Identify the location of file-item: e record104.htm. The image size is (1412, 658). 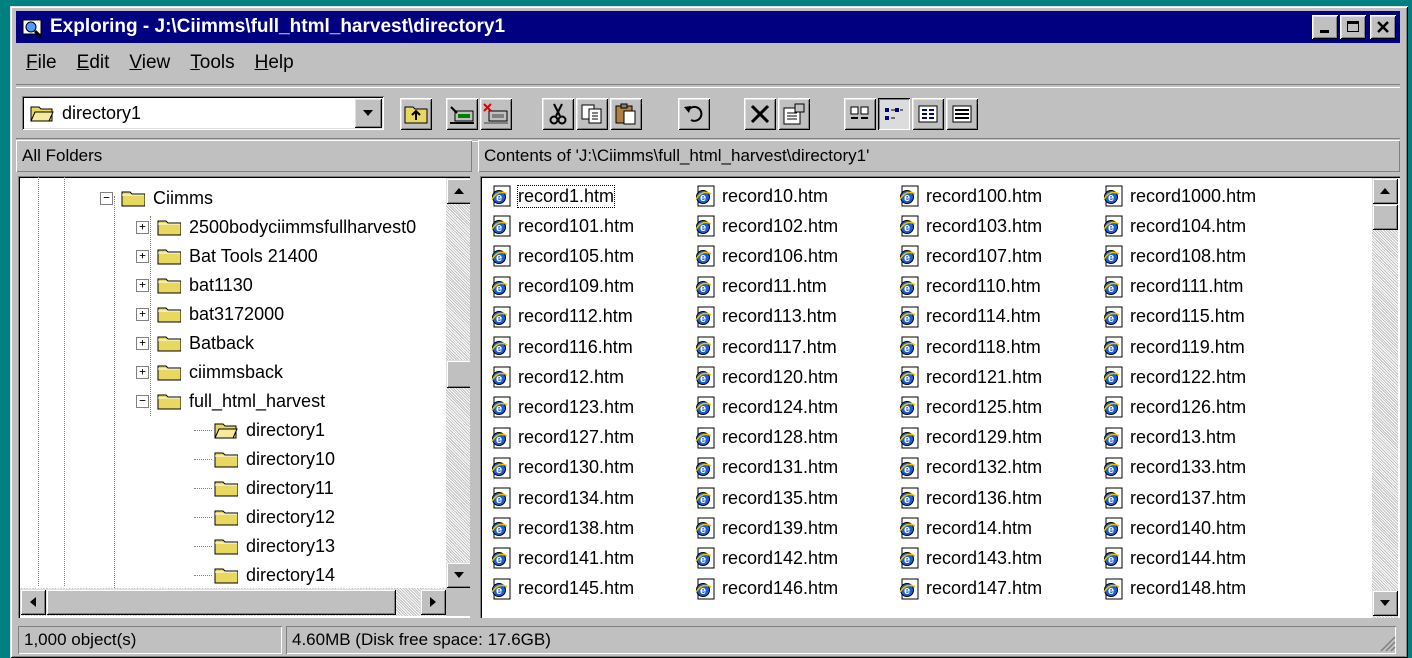
(1174, 226).